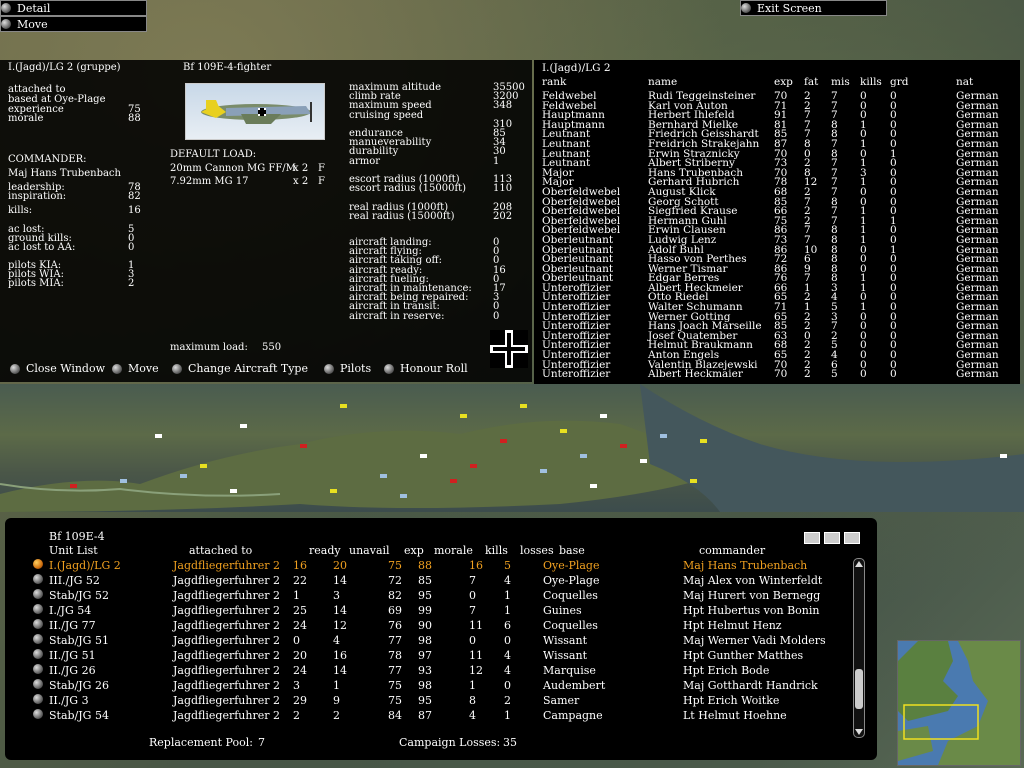 The height and width of the screenshot is (768, 1024). What do you see at coordinates (255, 111) in the screenshot?
I see `aircraft-image` at bounding box center [255, 111].